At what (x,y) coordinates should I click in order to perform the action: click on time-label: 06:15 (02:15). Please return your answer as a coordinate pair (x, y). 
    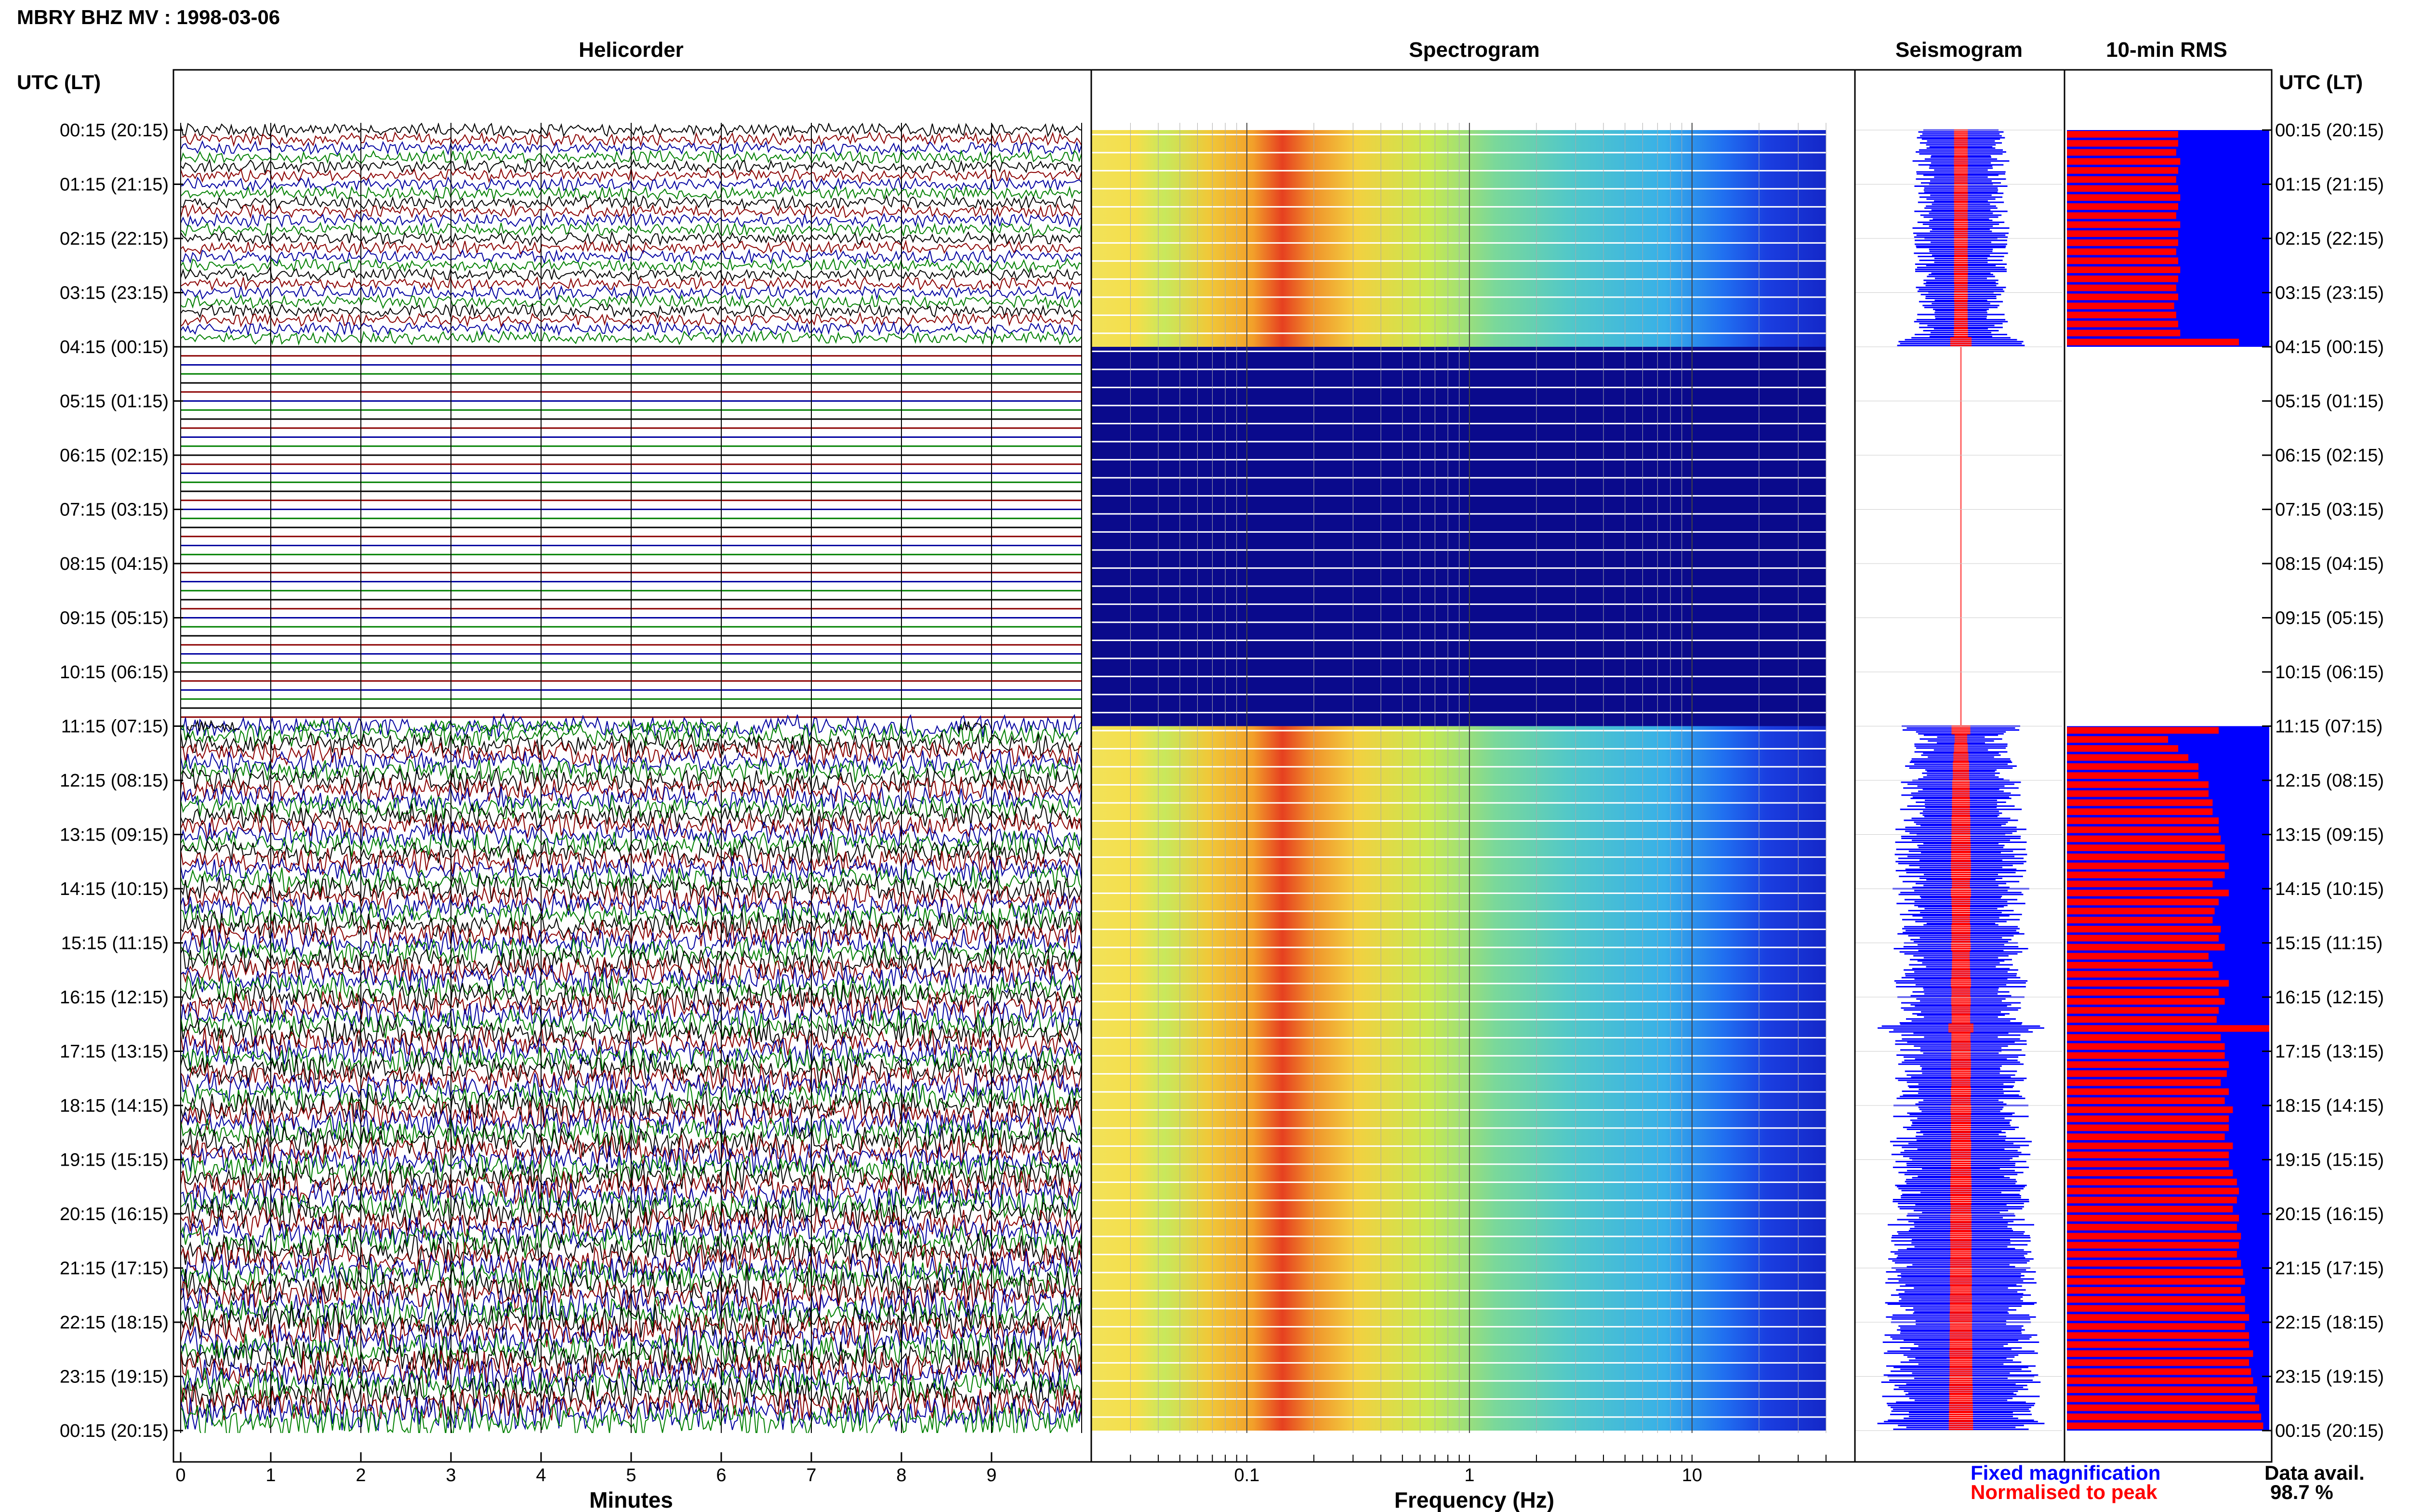
    Looking at the image, I should click on (114, 456).